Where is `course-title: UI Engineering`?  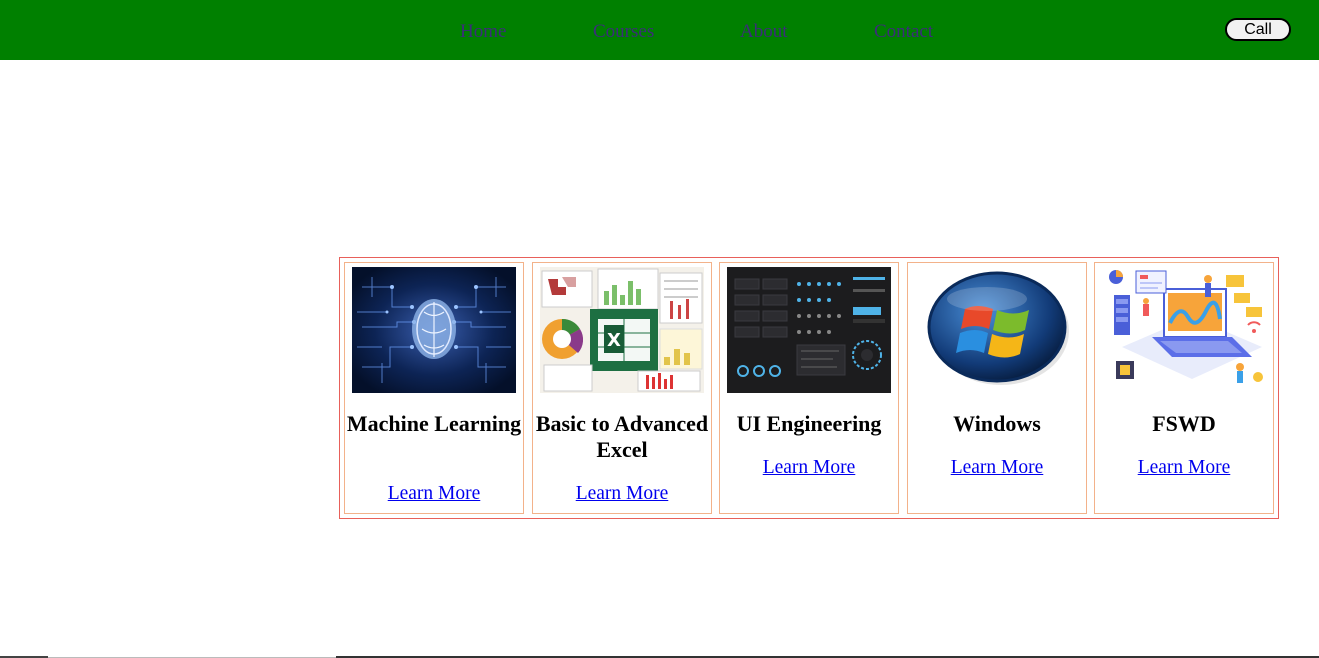 course-title: UI Engineering is located at coordinates (809, 423).